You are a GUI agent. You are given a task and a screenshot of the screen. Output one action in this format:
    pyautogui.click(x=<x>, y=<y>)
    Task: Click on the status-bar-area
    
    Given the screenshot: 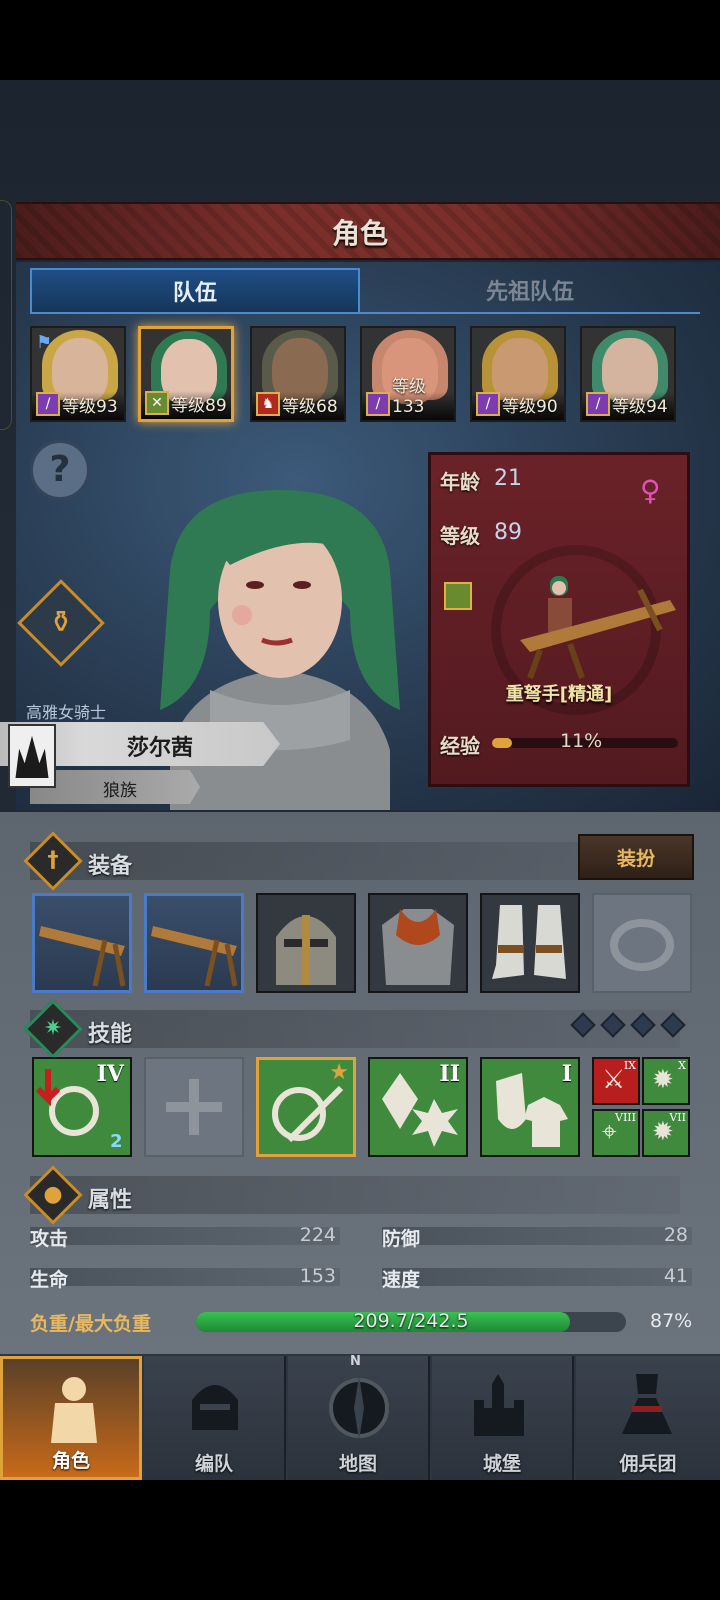 What is the action you would take?
    pyautogui.click(x=360, y=40)
    